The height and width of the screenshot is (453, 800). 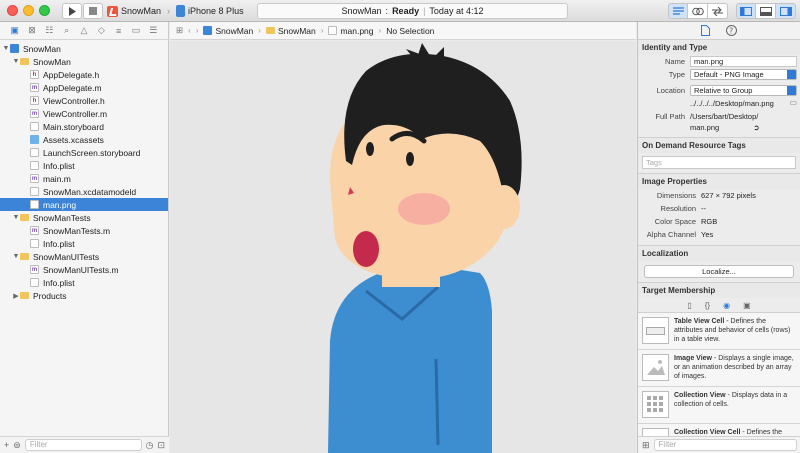 I want to click on tree-item-label: Products, so click(x=50, y=295).